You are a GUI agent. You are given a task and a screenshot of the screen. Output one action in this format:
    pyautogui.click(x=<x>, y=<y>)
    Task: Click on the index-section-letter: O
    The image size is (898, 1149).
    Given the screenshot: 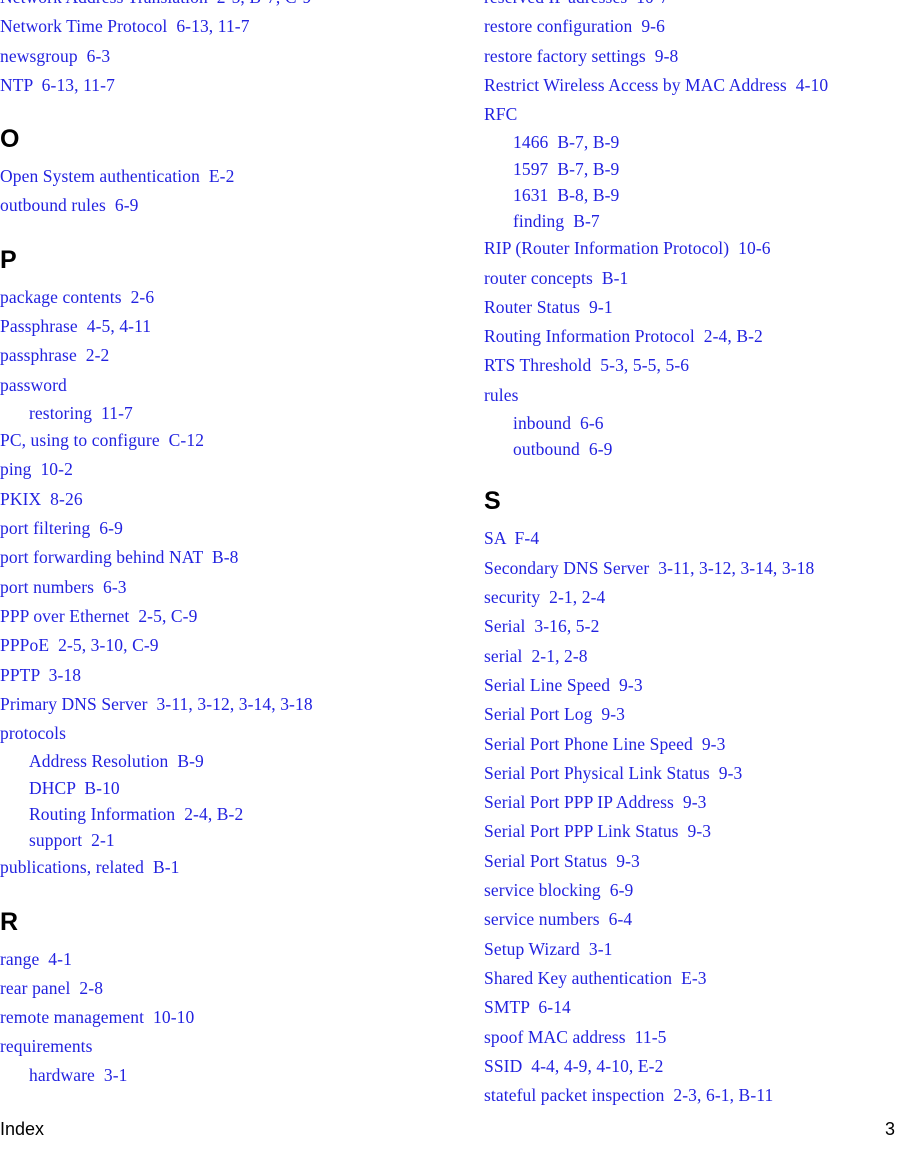 What is the action you would take?
    pyautogui.click(x=10, y=139)
    